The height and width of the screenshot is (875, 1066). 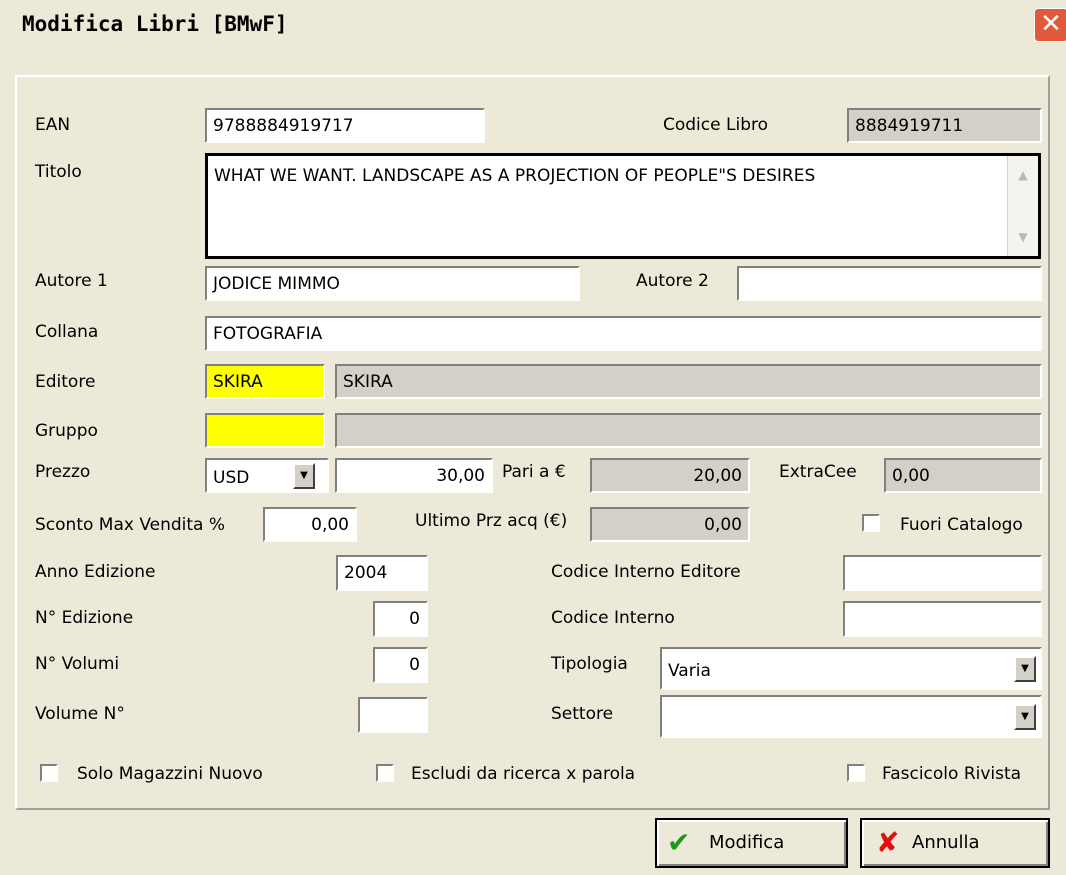 I want to click on collana-label: Collana, so click(x=67, y=332).